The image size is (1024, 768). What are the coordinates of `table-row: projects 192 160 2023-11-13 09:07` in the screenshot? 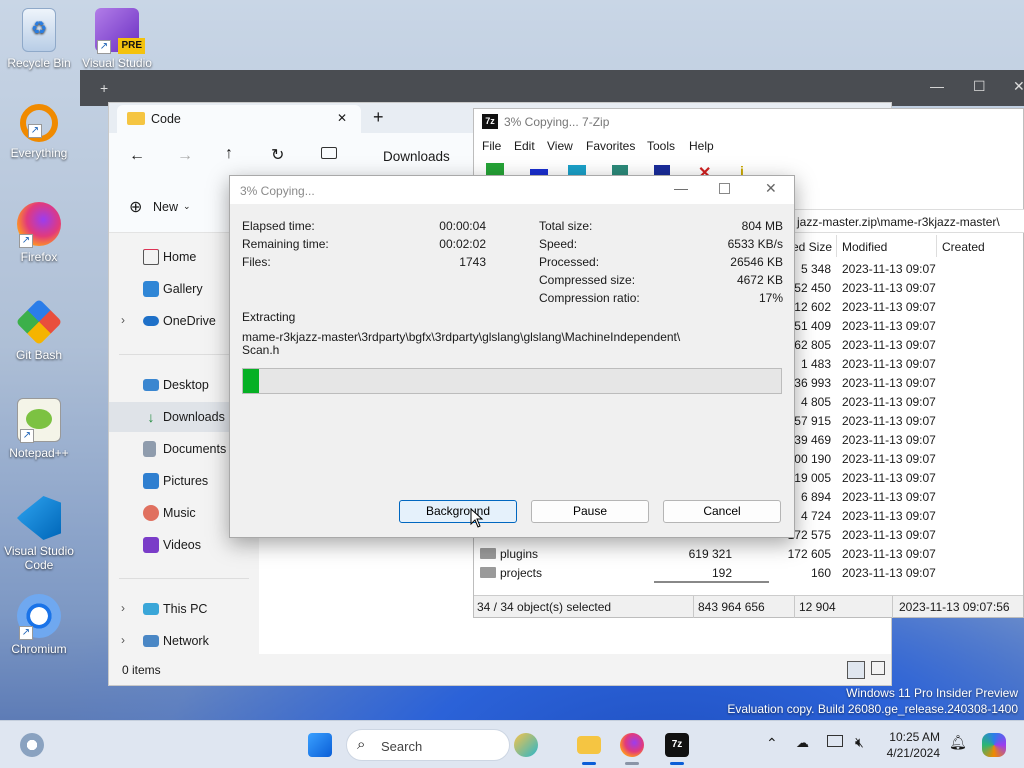 It's located at (749, 572).